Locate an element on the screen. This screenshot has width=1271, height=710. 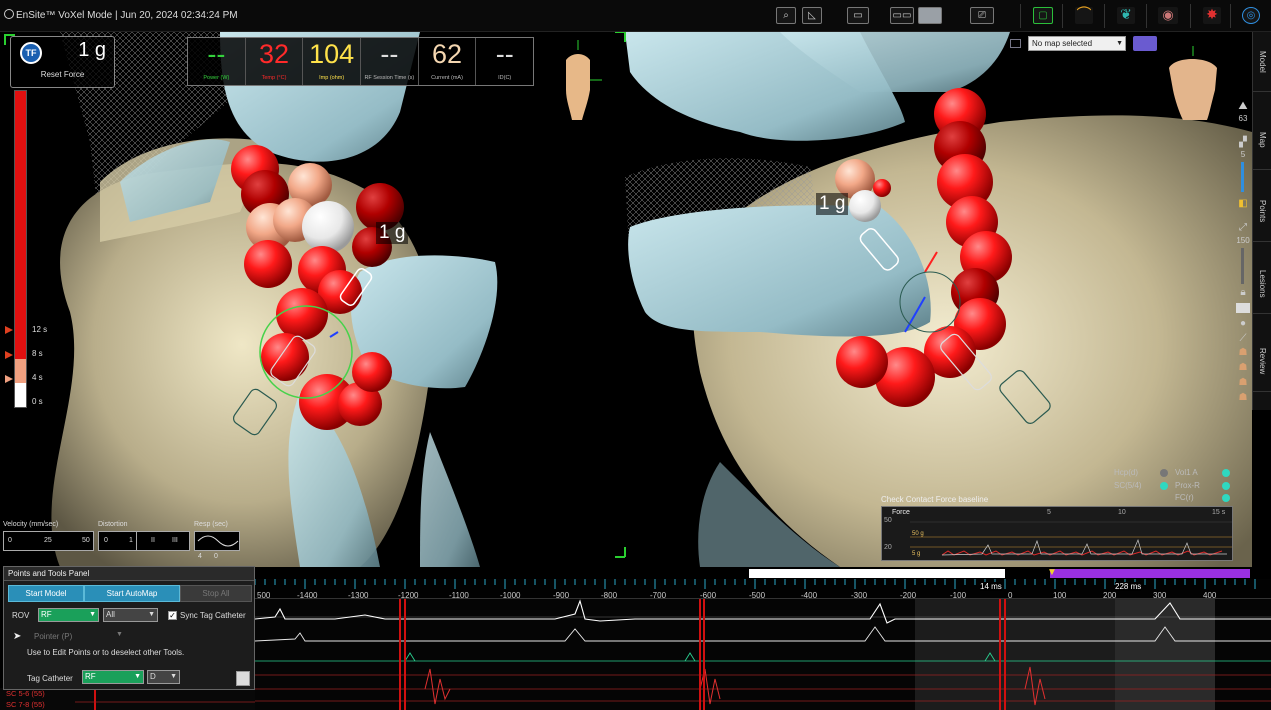
map-select-dropdown: No map selected ▼ is located at coordinates (1077, 43).